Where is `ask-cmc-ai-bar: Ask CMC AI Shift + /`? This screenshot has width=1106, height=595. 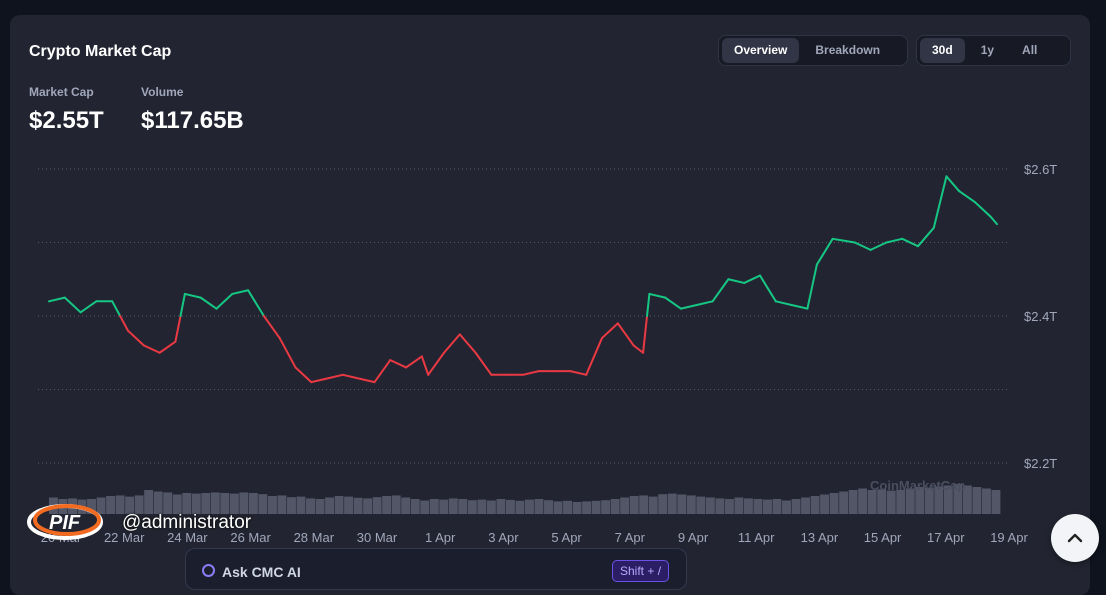
ask-cmc-ai-bar: Ask CMC AI Shift + / is located at coordinates (436, 569).